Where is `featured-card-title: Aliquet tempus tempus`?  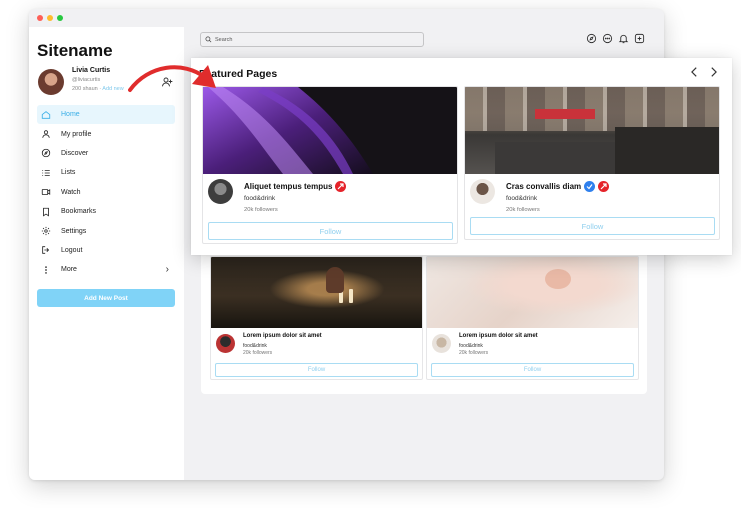
featured-card-title: Aliquet tempus tempus is located at coordinates (295, 186).